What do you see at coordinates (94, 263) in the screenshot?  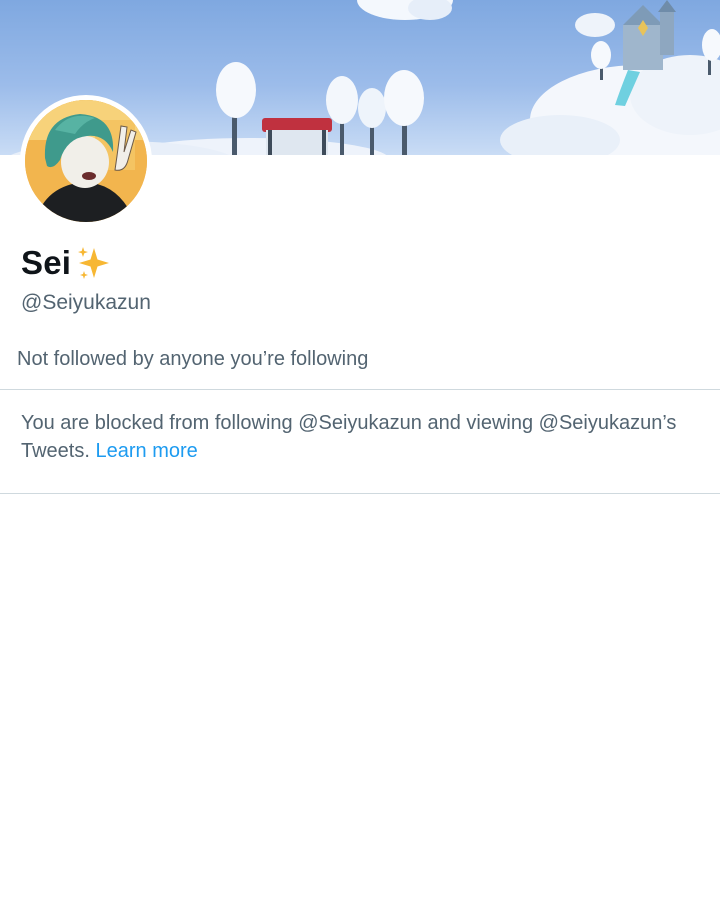 I see `sparkles-icon` at bounding box center [94, 263].